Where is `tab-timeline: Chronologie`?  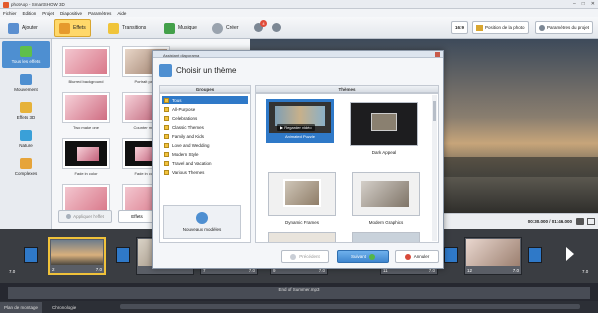
tab-timeline: Chronologie is located at coordinates (64, 307).